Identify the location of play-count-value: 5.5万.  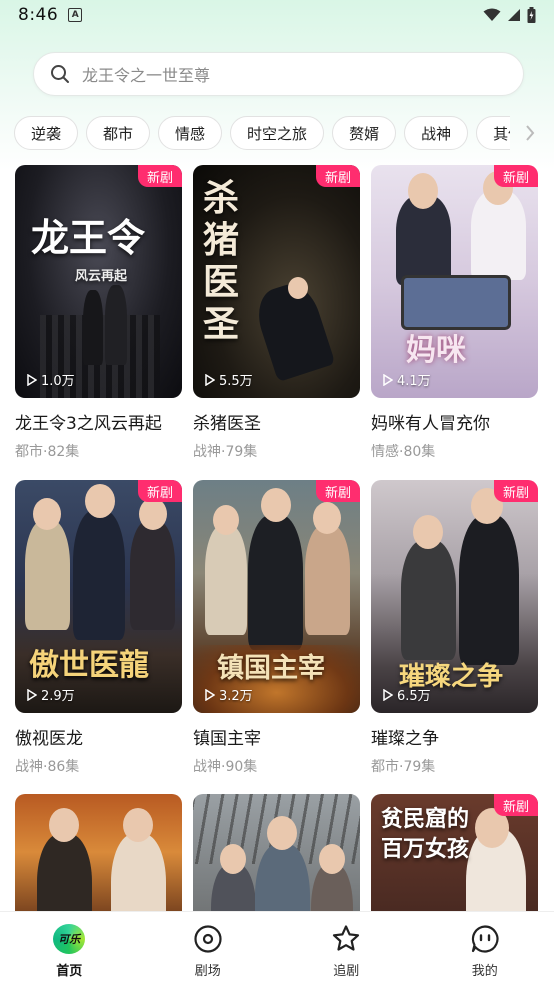
(236, 381).